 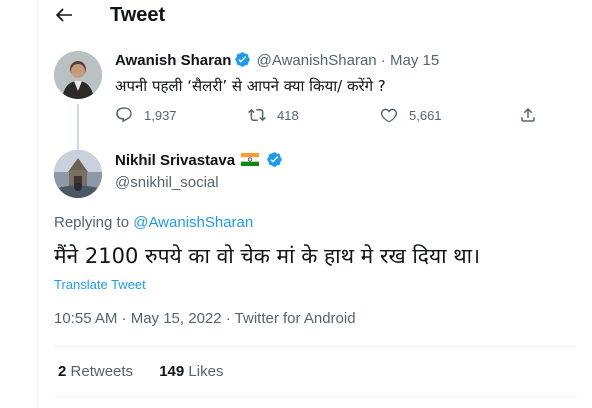 I want to click on parent-tweet-actions: 1,937 418 5,661, so click(x=350, y=117).